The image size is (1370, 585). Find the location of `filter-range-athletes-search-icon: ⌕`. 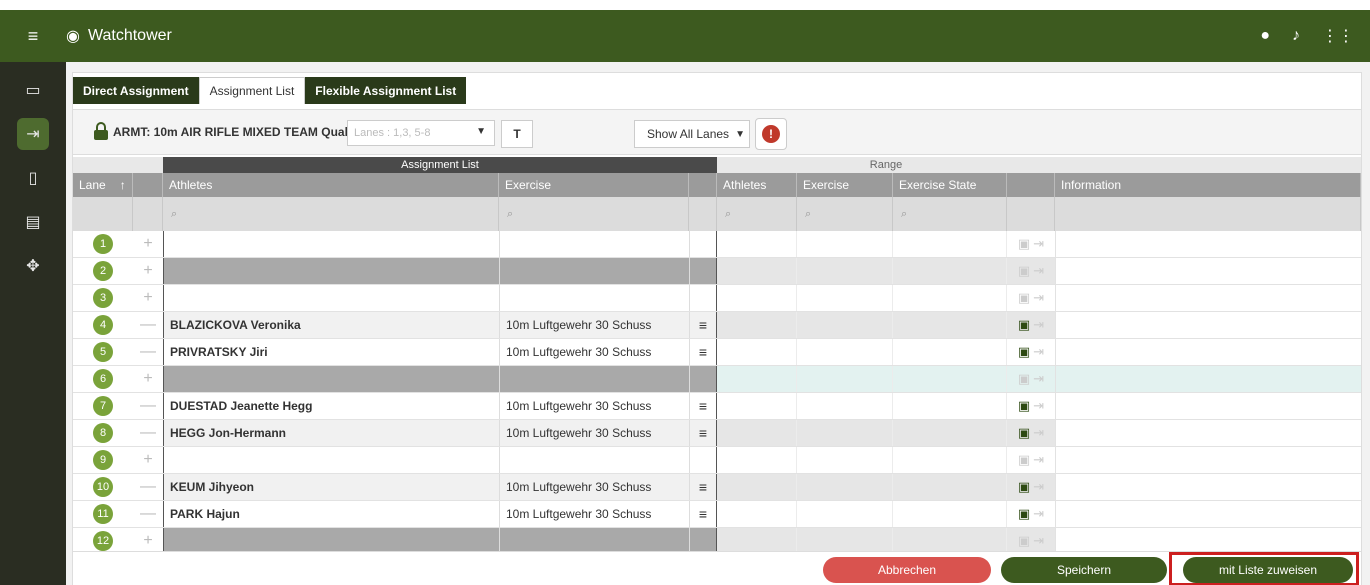

filter-range-athletes-search-icon: ⌕ is located at coordinates (757, 214).